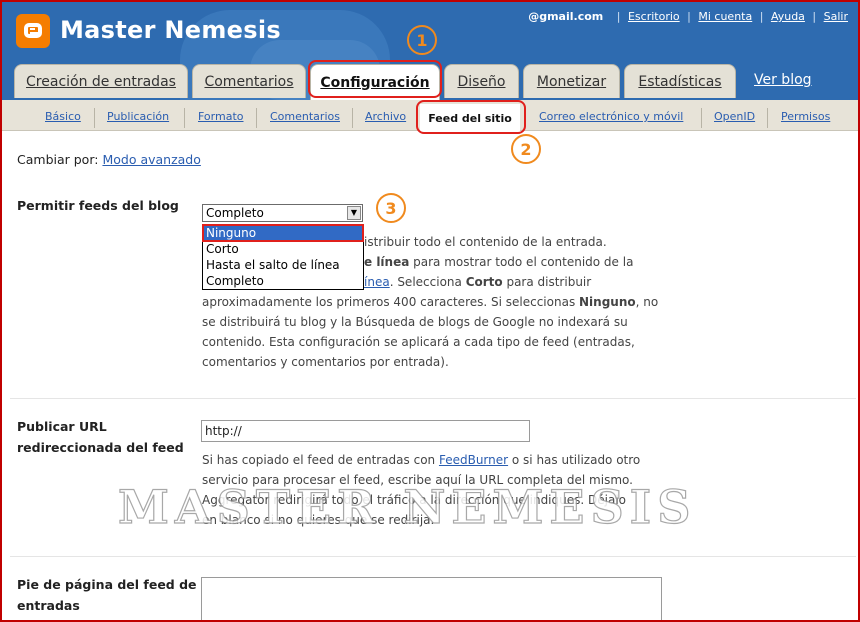 This screenshot has height=622, width=860. Describe the element at coordinates (58, 159) in the screenshot. I see `mode-label: Cambiar por:` at that location.